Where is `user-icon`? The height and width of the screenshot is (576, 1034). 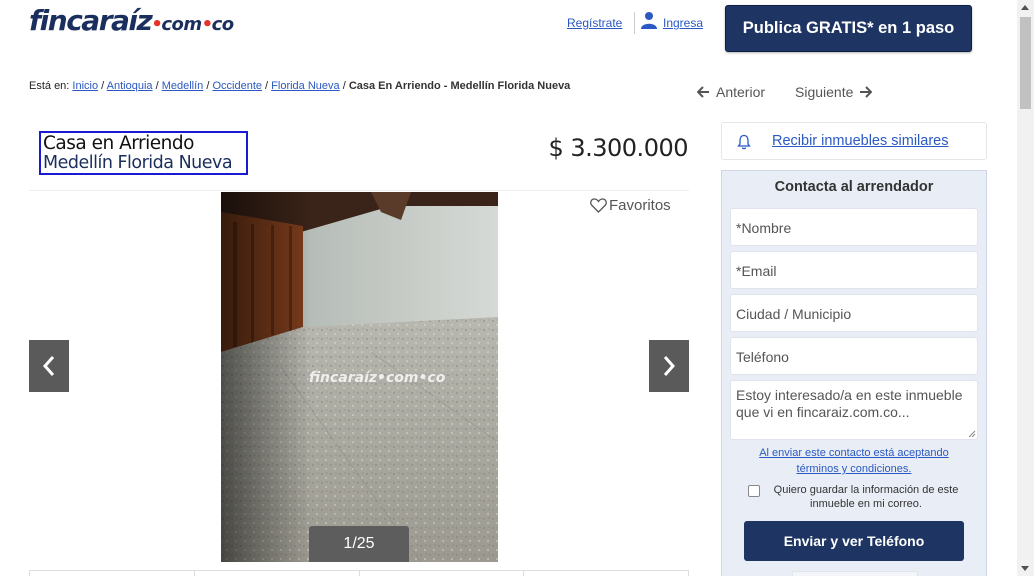
user-icon is located at coordinates (649, 20).